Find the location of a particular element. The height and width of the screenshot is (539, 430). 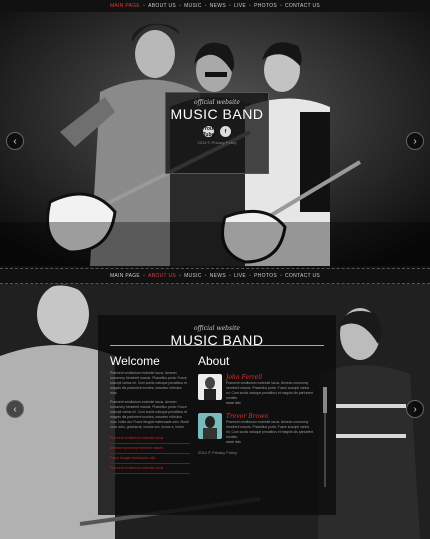

section-divider is located at coordinates (215, 268).